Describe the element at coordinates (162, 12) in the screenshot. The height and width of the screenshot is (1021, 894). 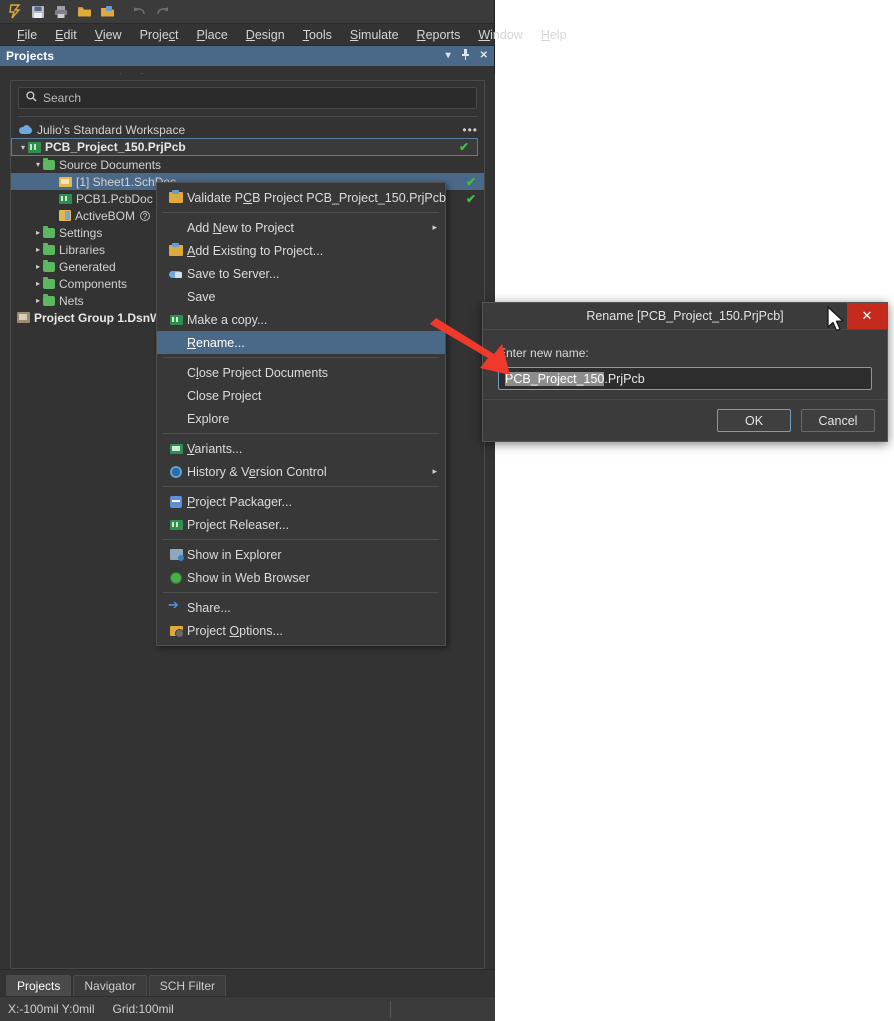
I see `redo-icon` at that location.